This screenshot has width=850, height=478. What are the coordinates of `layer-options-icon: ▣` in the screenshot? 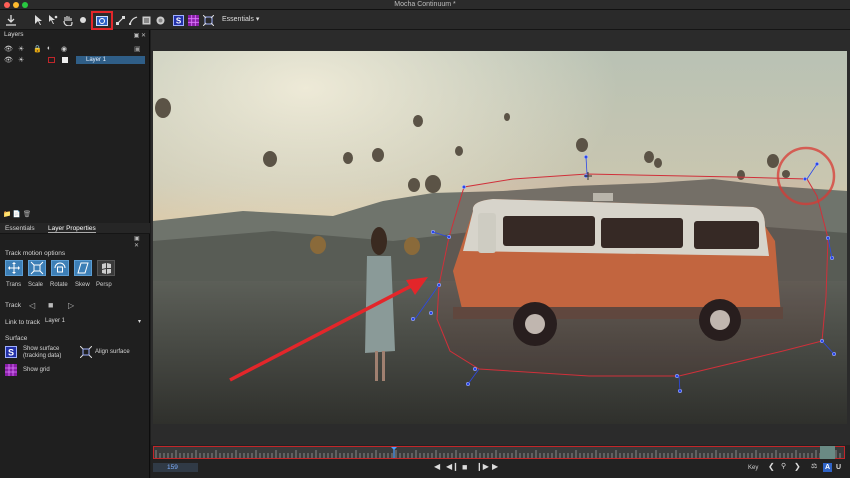 It's located at (137, 49).